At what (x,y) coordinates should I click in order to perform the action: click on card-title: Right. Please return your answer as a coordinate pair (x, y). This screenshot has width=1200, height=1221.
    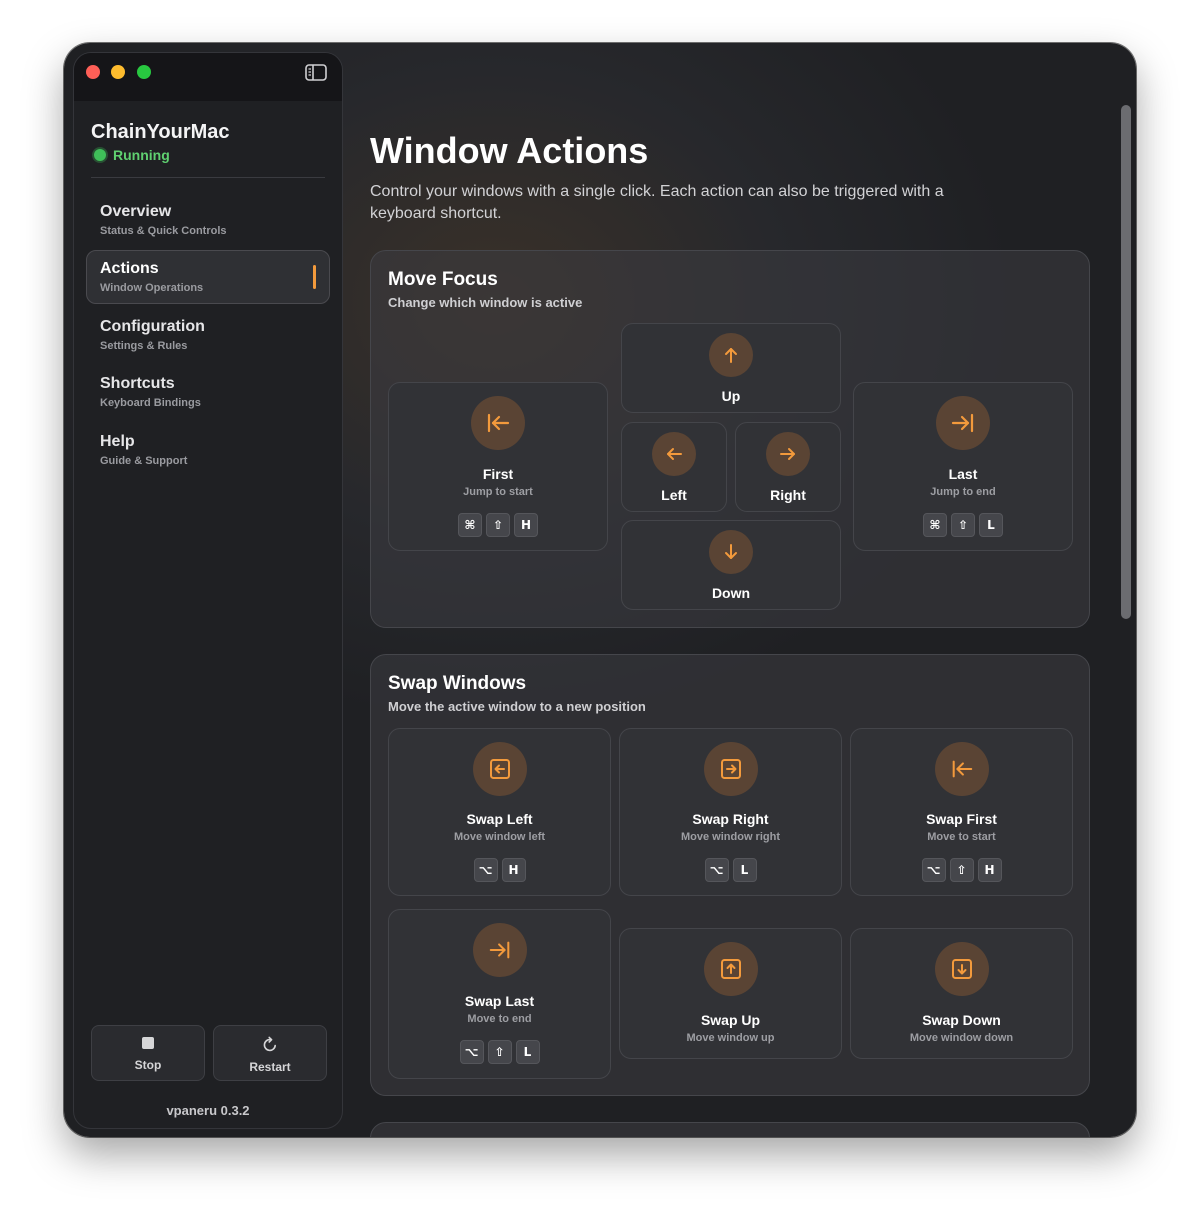
    Looking at the image, I should click on (788, 495).